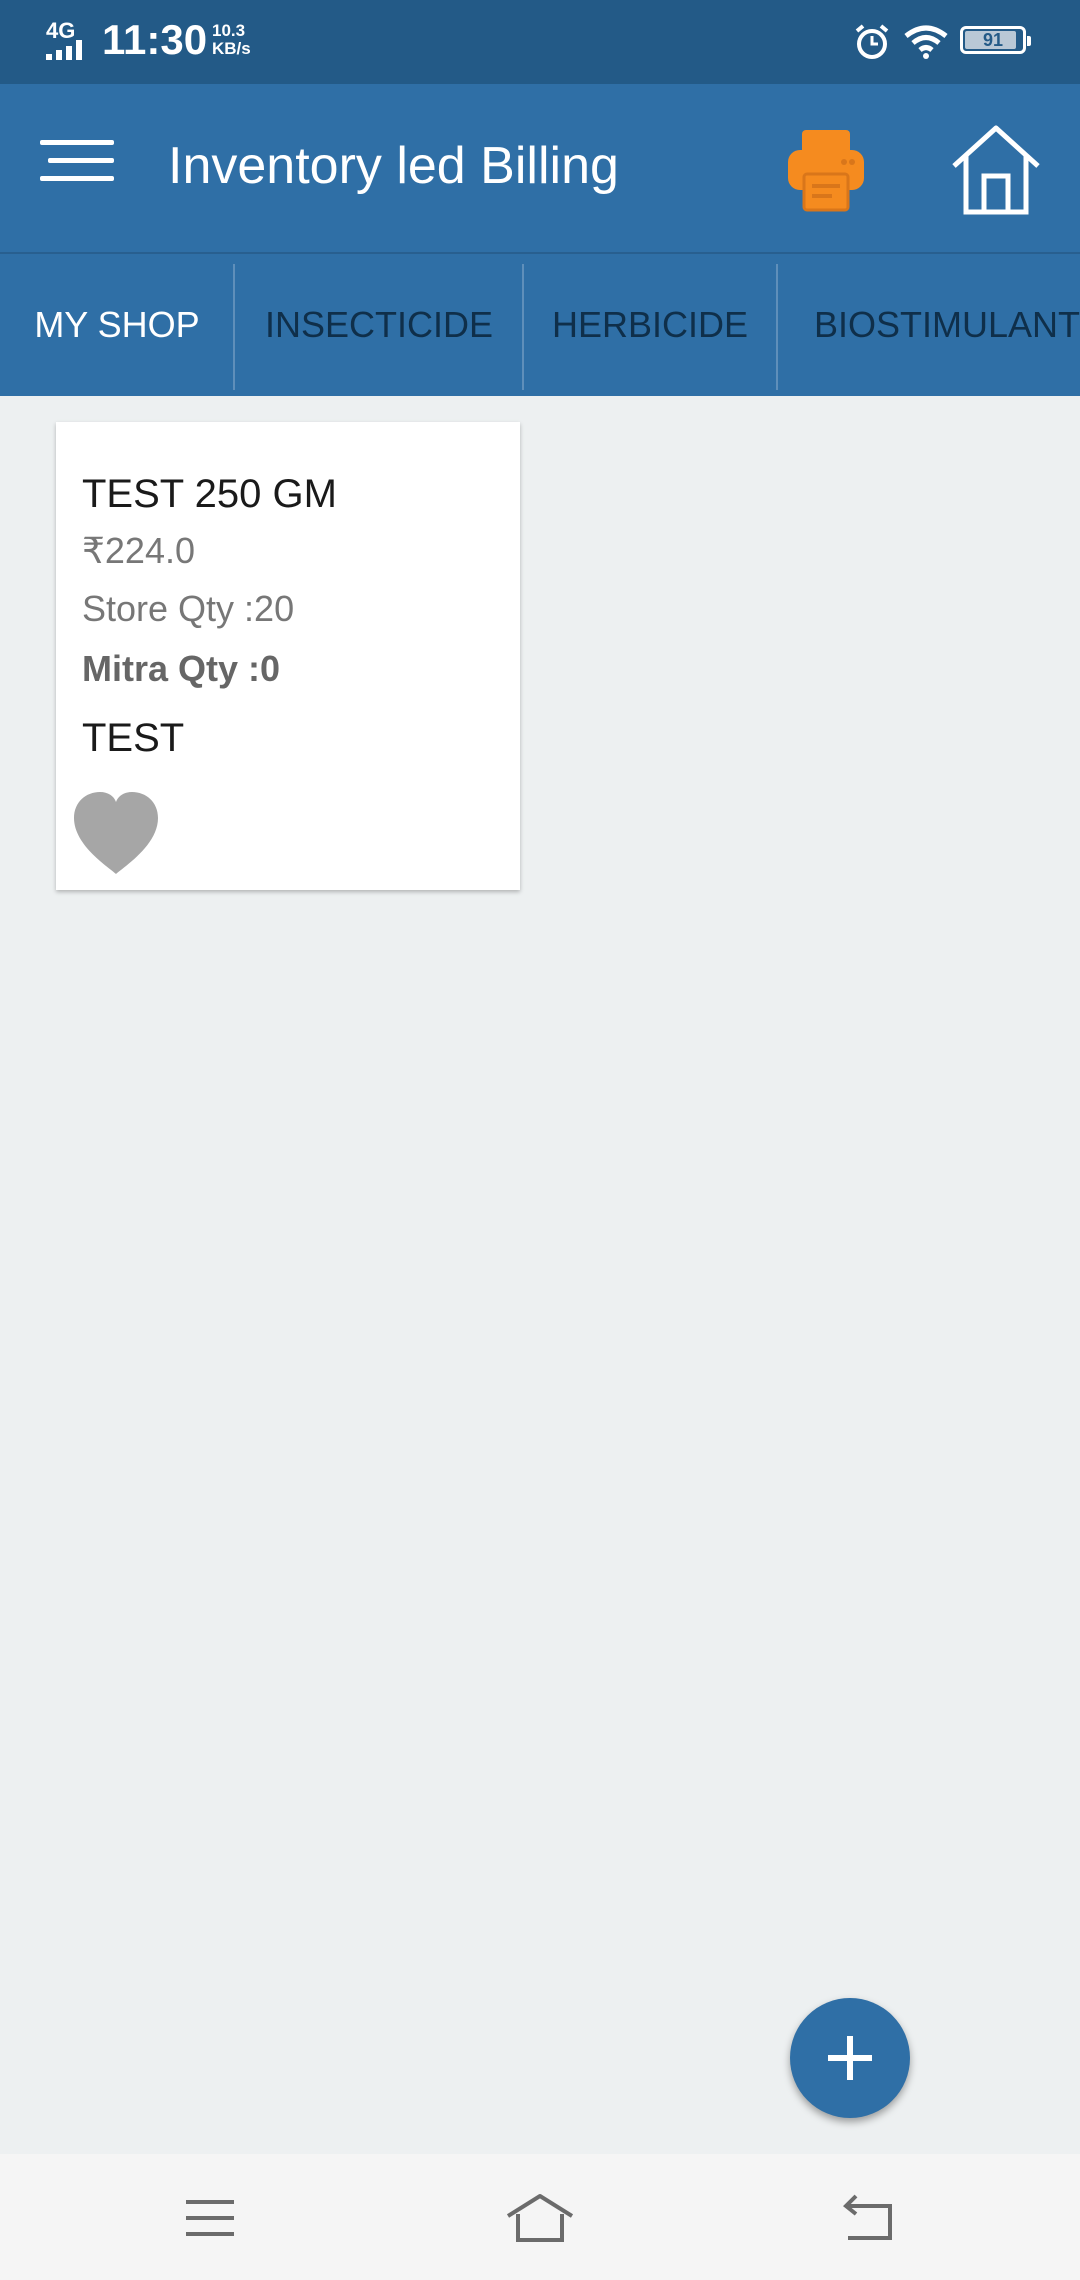 The height and width of the screenshot is (2280, 1080). I want to click on home-nav-icon, so click(540, 2218).